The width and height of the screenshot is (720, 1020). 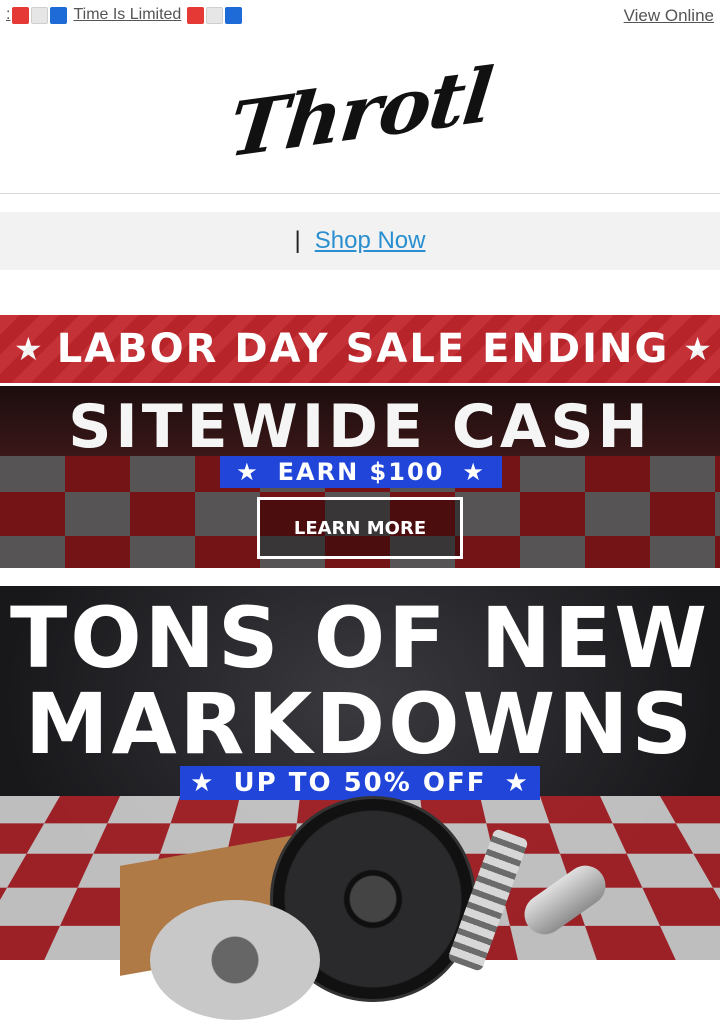 What do you see at coordinates (360, 638) in the screenshot?
I see `markdowns-title-line1: TONS OF NEW` at bounding box center [360, 638].